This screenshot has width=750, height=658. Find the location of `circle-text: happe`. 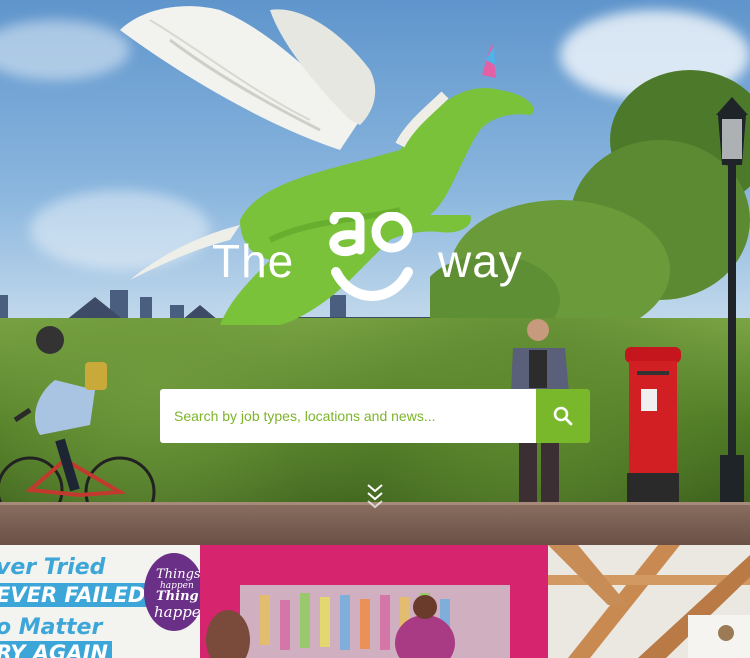

circle-text: happe is located at coordinates (177, 612).